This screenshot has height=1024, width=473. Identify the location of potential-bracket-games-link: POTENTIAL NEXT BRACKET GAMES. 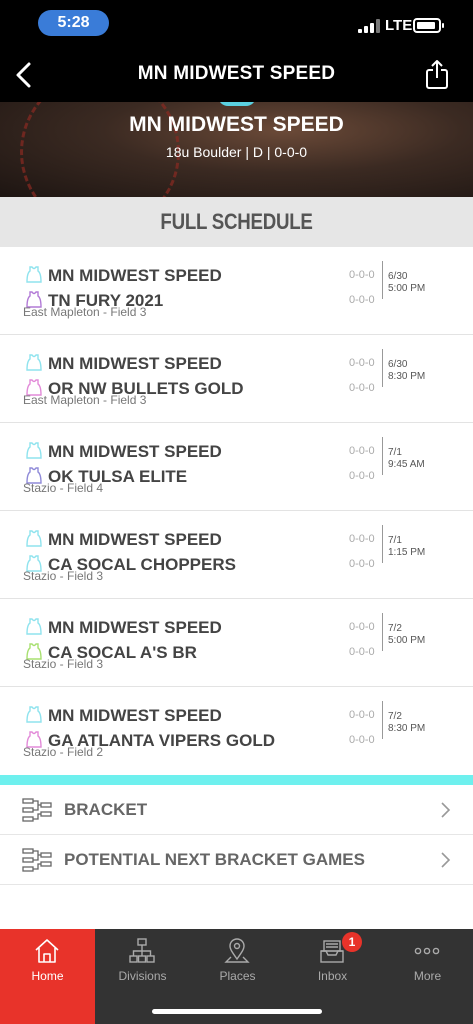
(236, 860).